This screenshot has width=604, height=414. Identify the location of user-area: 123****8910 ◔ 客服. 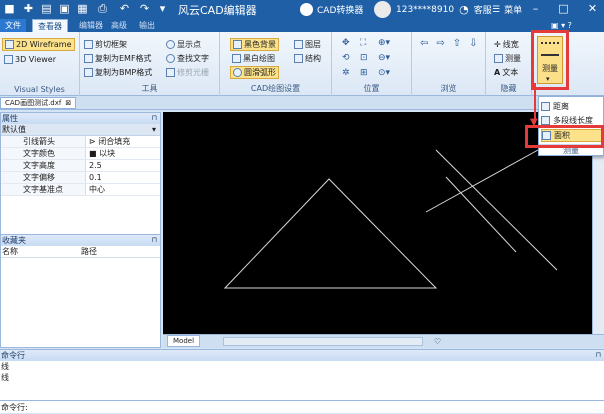
(433, 9).